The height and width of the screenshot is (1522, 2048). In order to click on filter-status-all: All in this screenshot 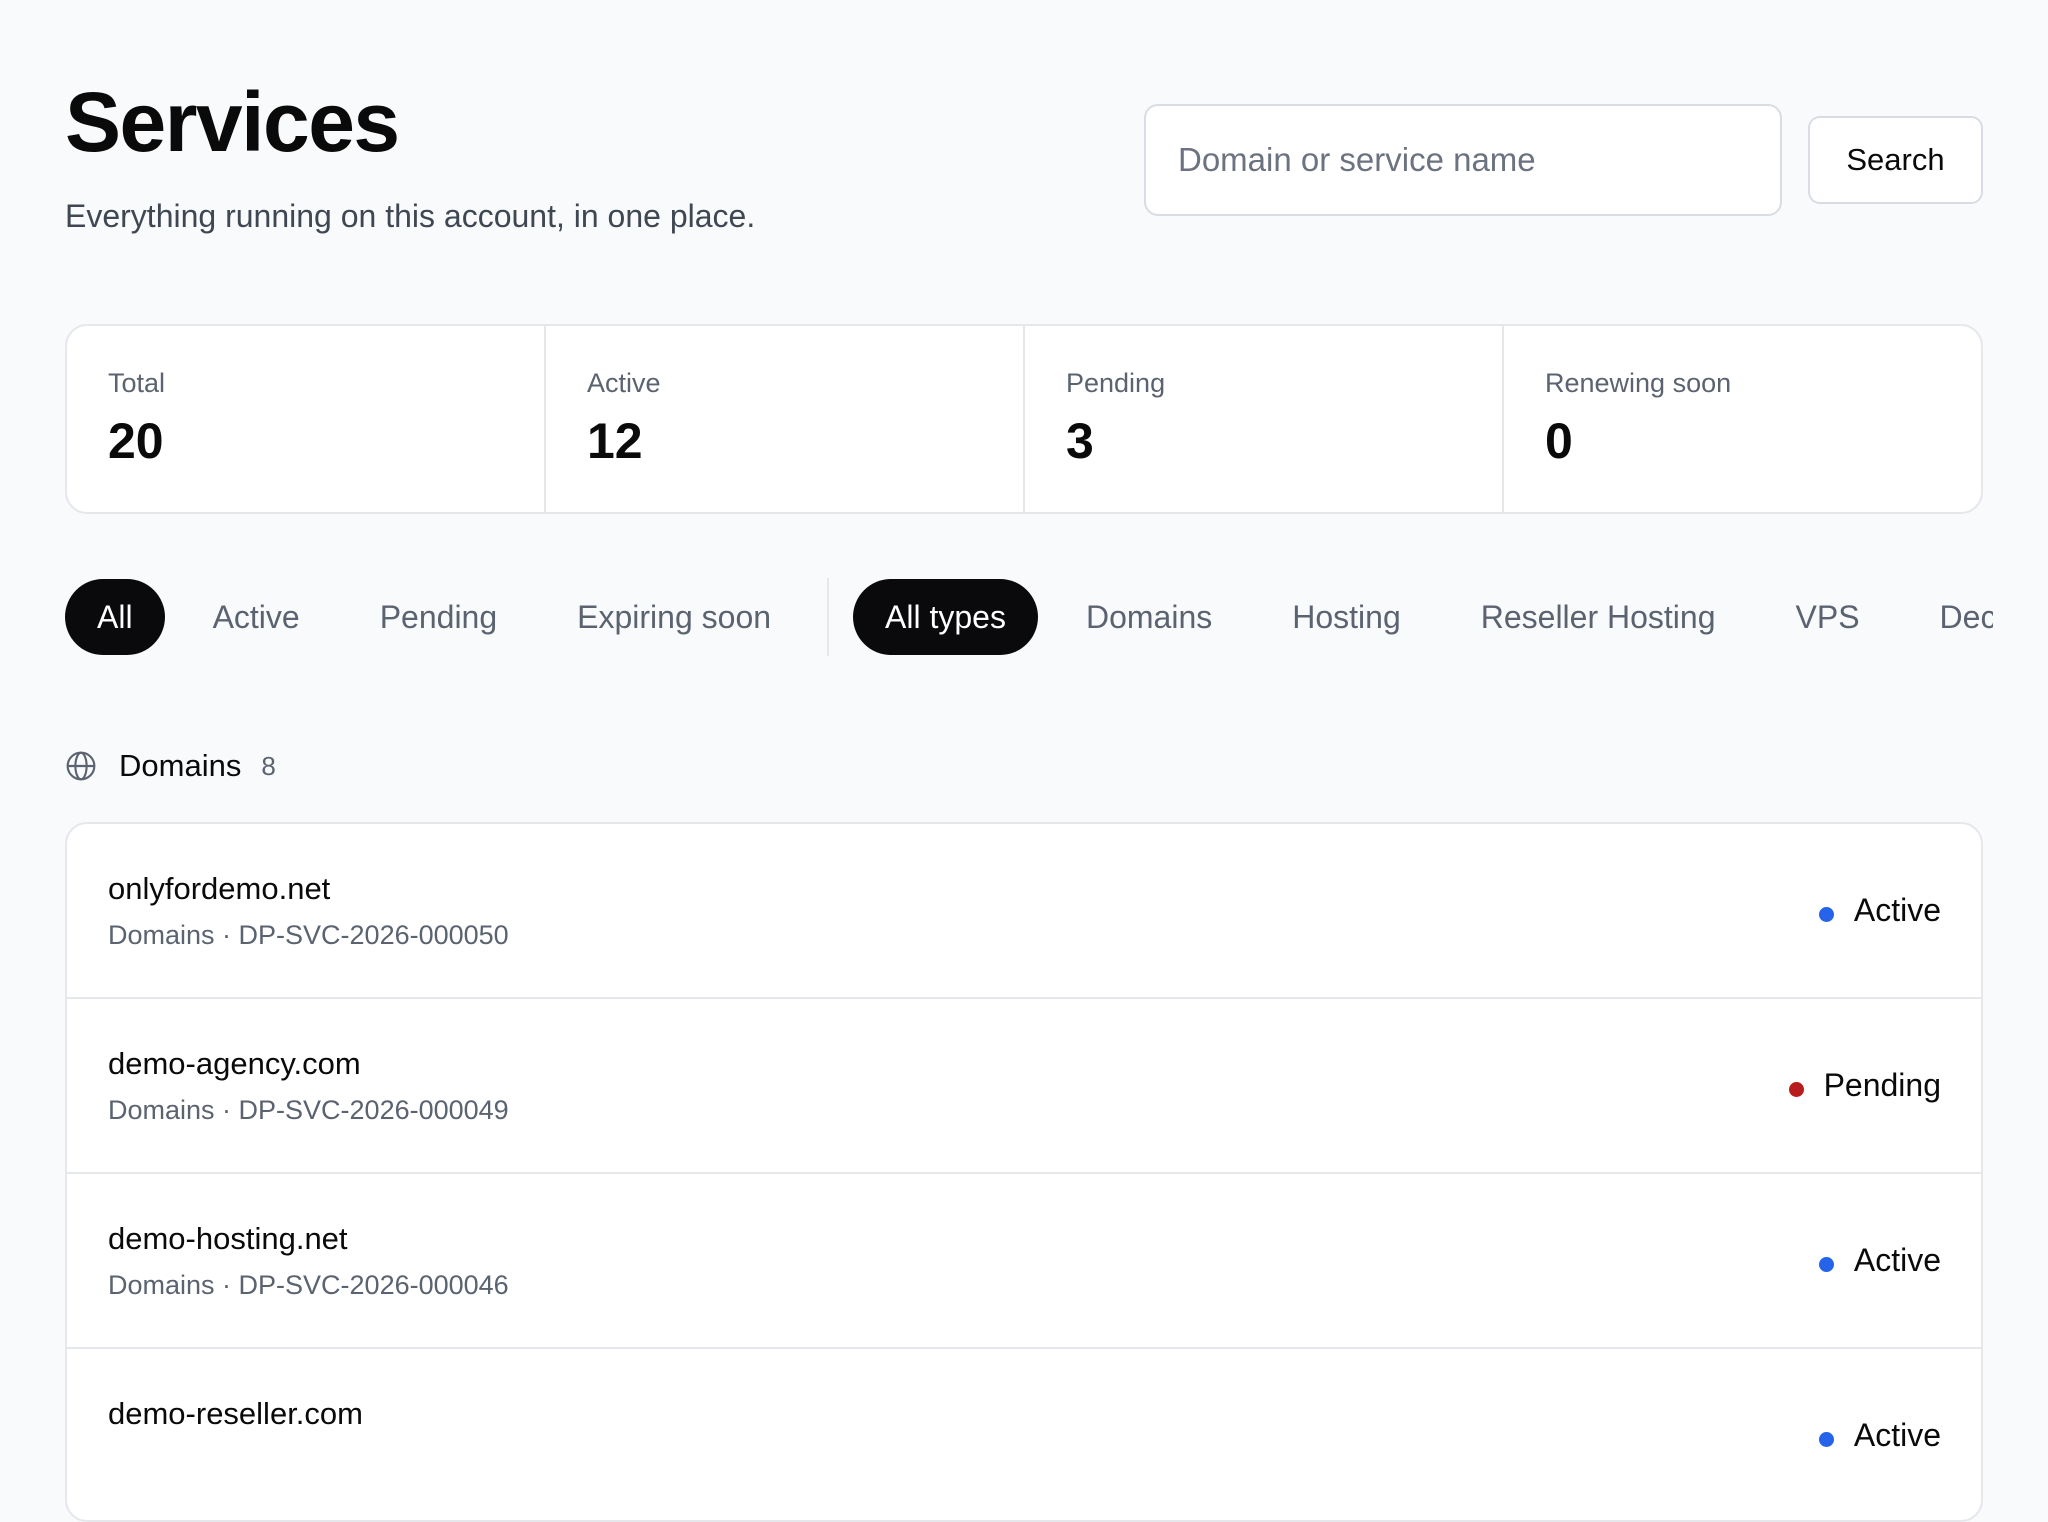, I will do `click(115, 617)`.